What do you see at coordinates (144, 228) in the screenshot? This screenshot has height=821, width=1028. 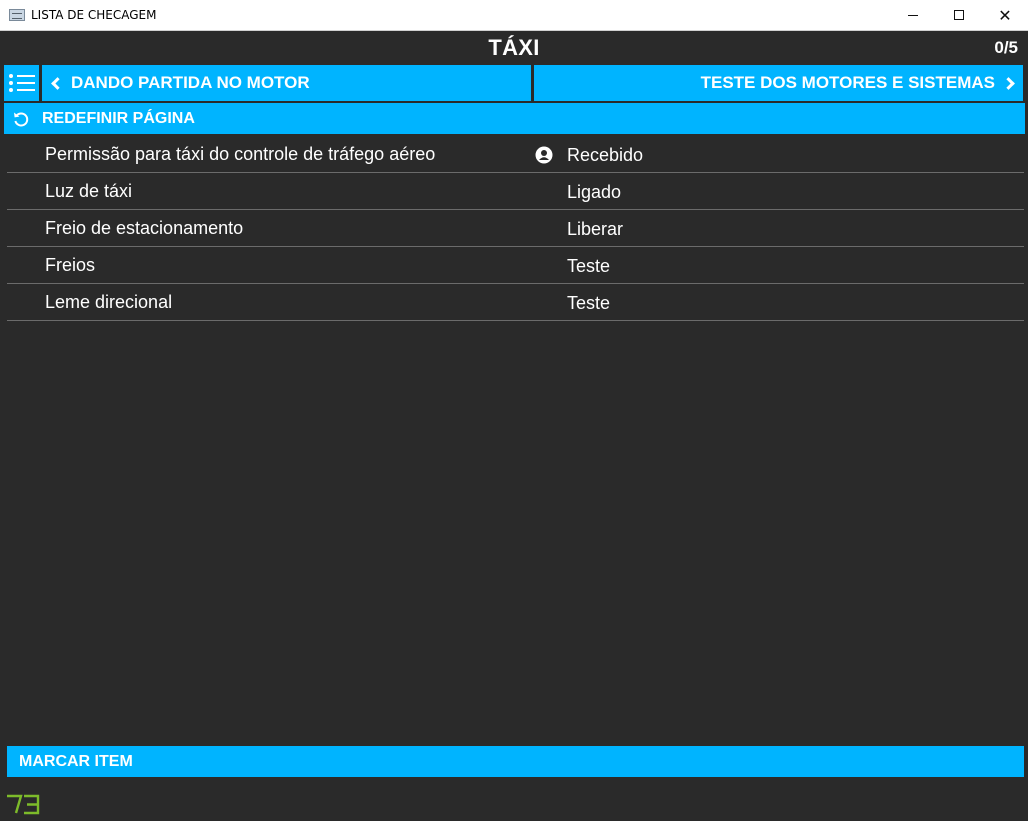 I see `checklist-item-label: Freio de estacionamento` at bounding box center [144, 228].